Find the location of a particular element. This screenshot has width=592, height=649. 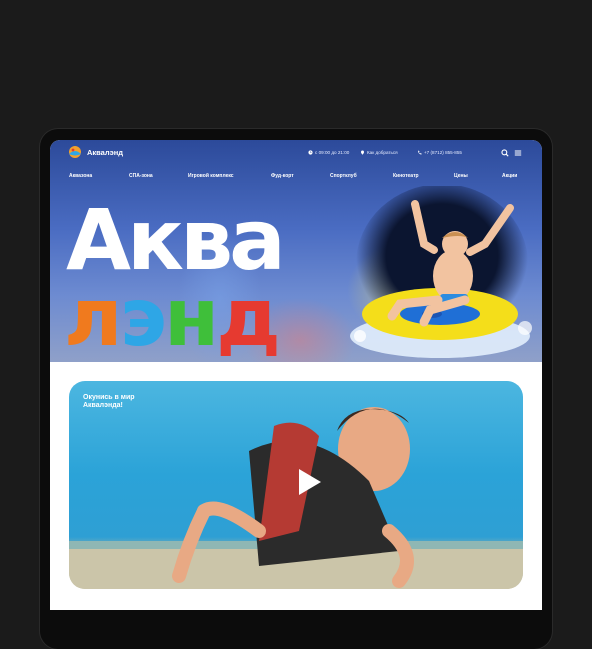

play-icon is located at coordinates (308, 482).